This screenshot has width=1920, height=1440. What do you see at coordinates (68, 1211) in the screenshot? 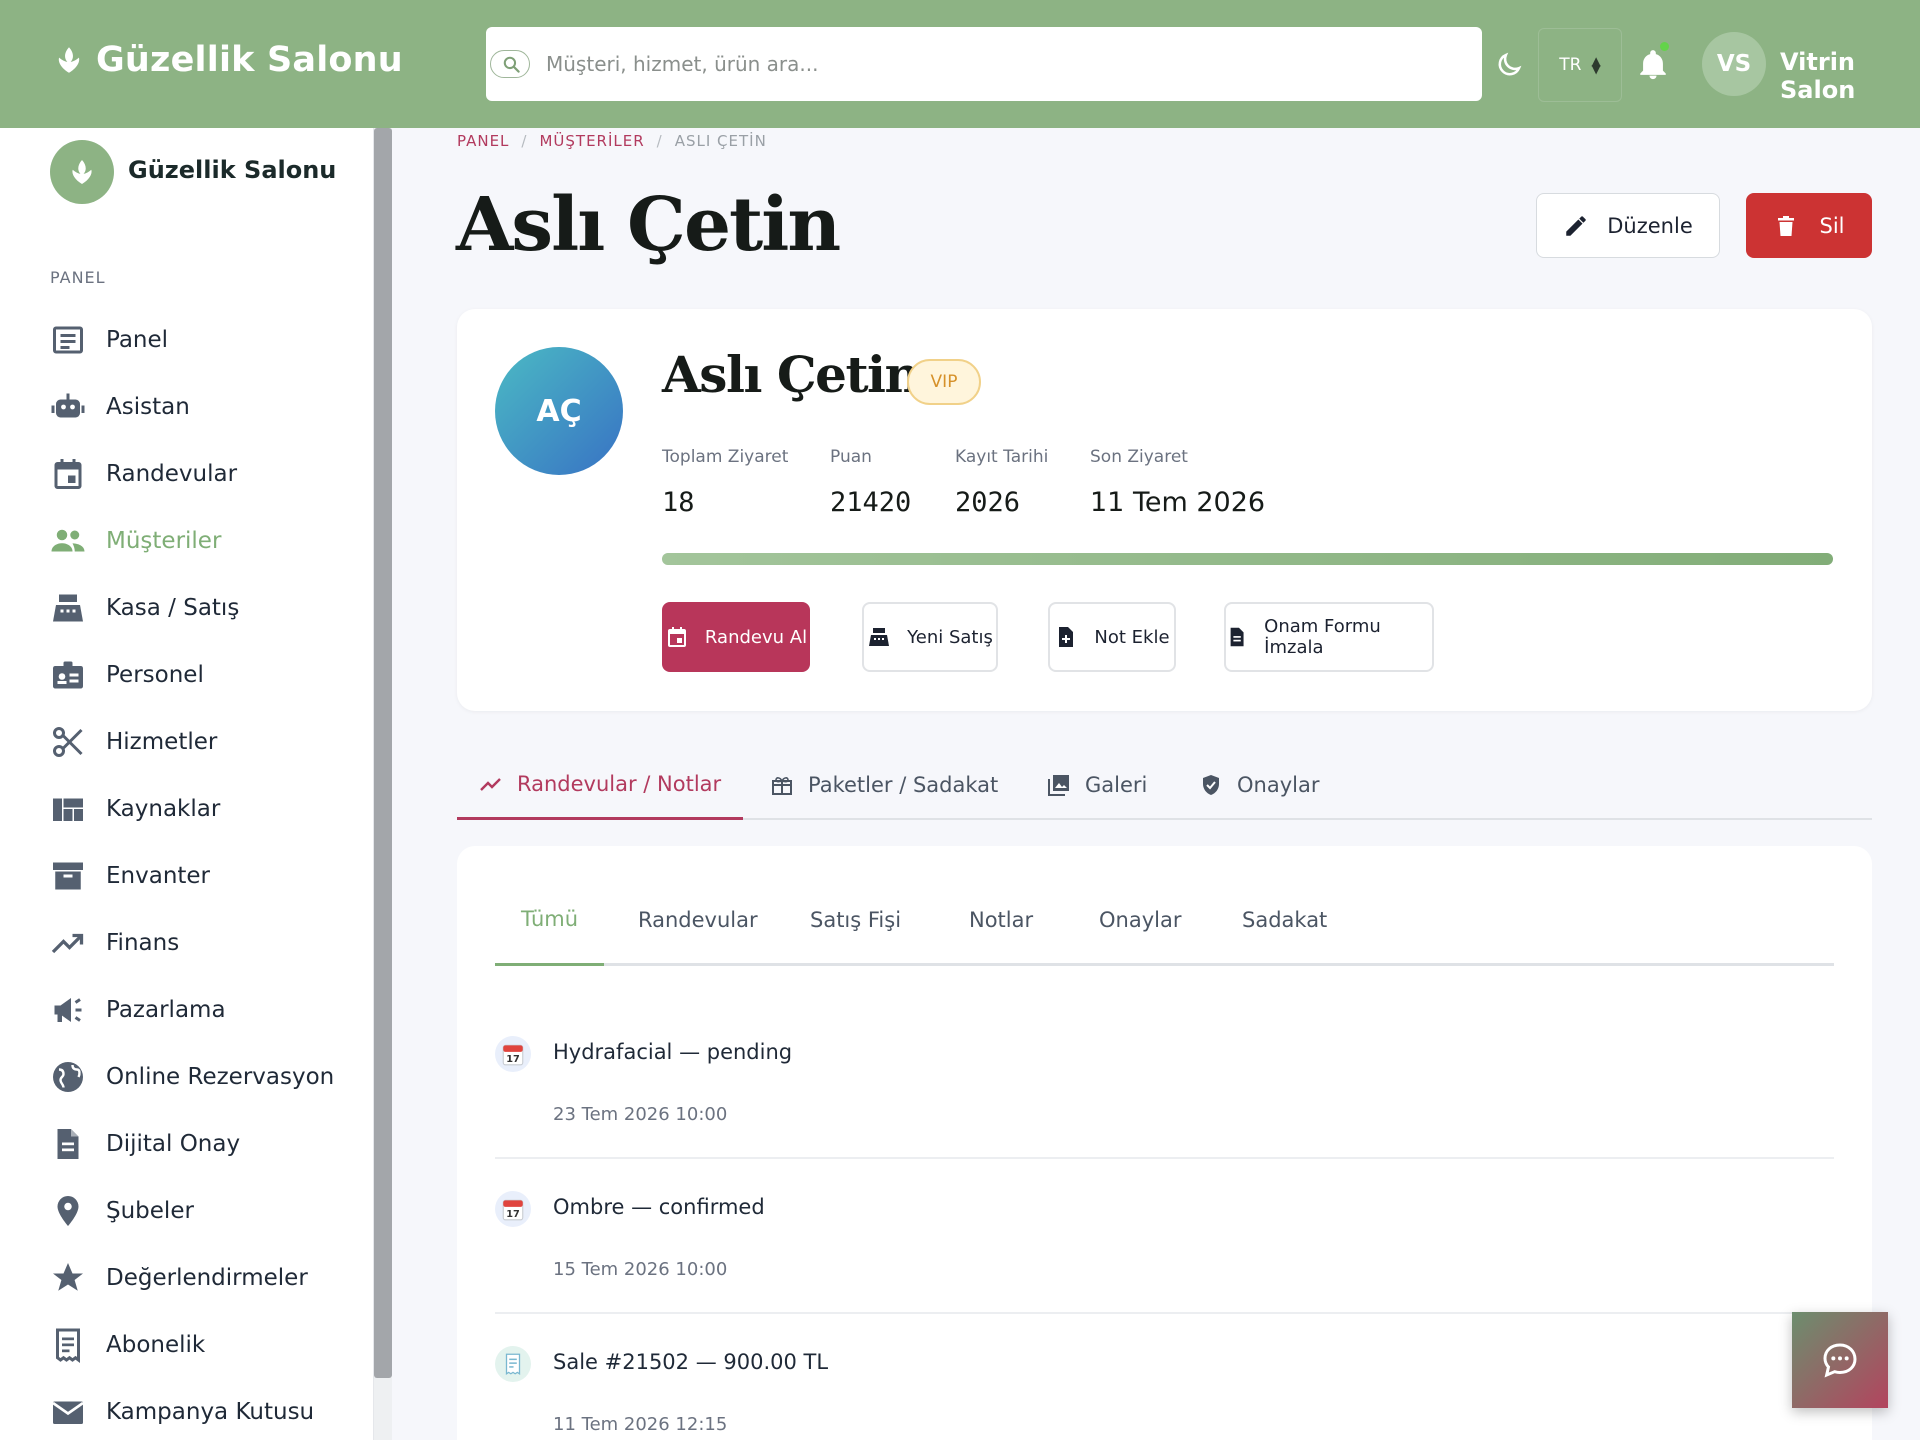
I see `location-pin-icon` at bounding box center [68, 1211].